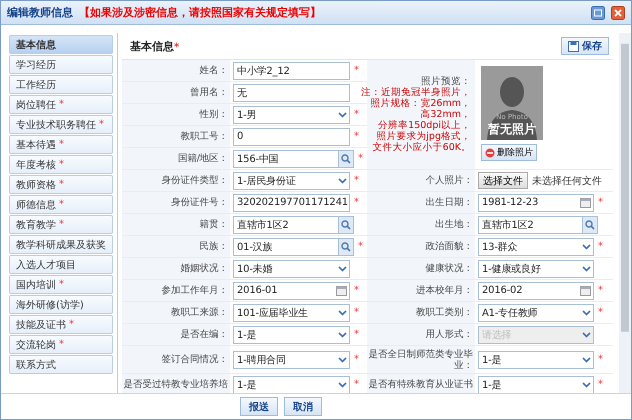  What do you see at coordinates (61, 144) in the screenshot?
I see `sidebar-item: 基本待遇 *` at bounding box center [61, 144].